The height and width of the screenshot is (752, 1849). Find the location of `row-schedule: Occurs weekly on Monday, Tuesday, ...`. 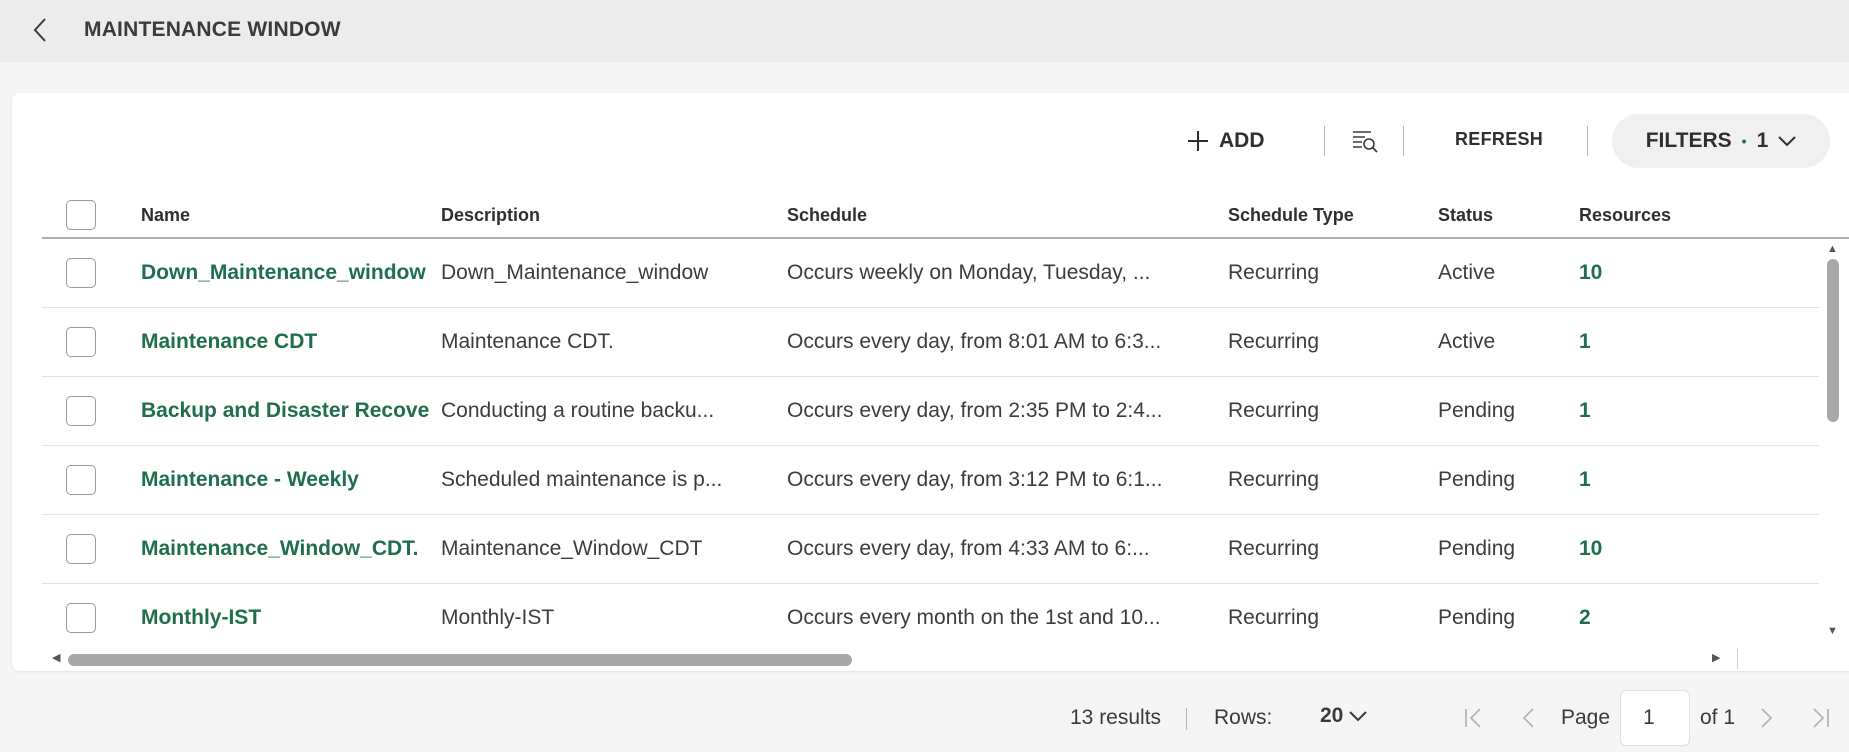

row-schedule: Occurs weekly on Monday, Tuesday, ... is located at coordinates (969, 272).